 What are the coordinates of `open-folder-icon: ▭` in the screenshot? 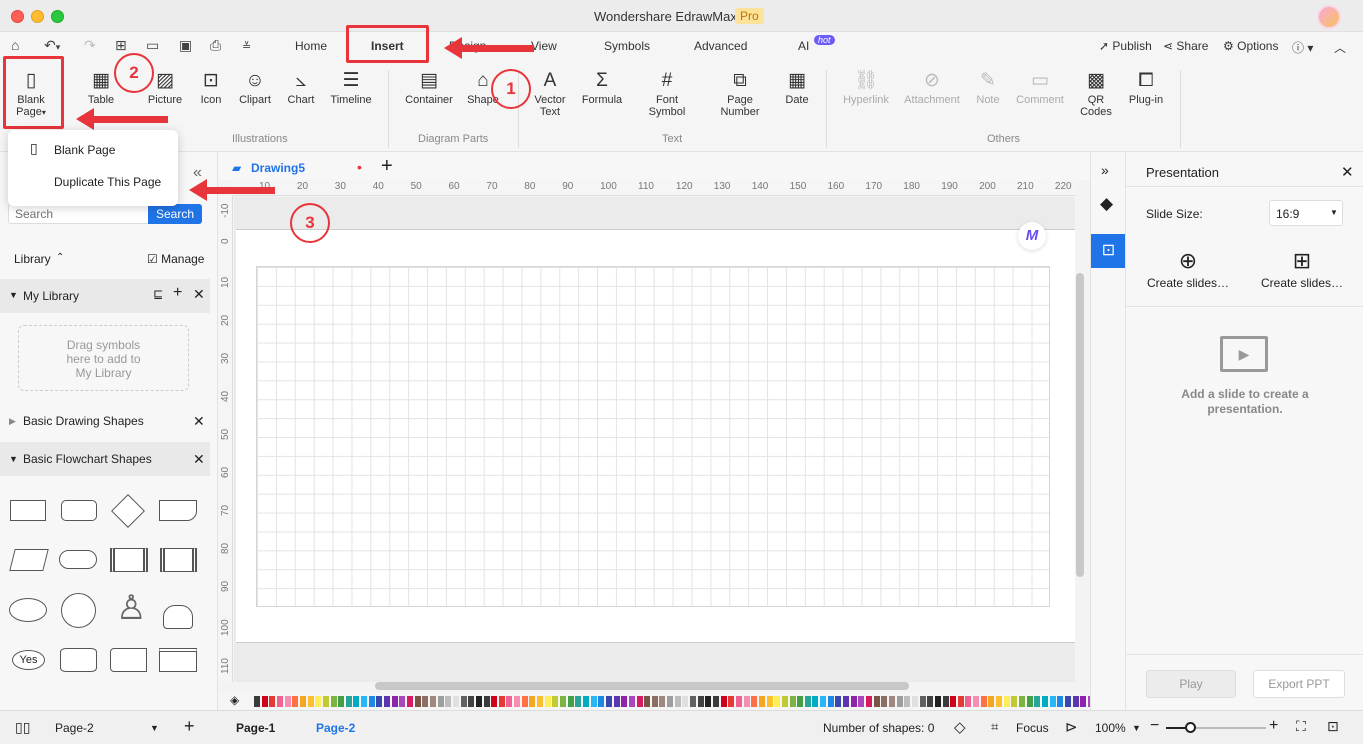 It's located at (152, 45).